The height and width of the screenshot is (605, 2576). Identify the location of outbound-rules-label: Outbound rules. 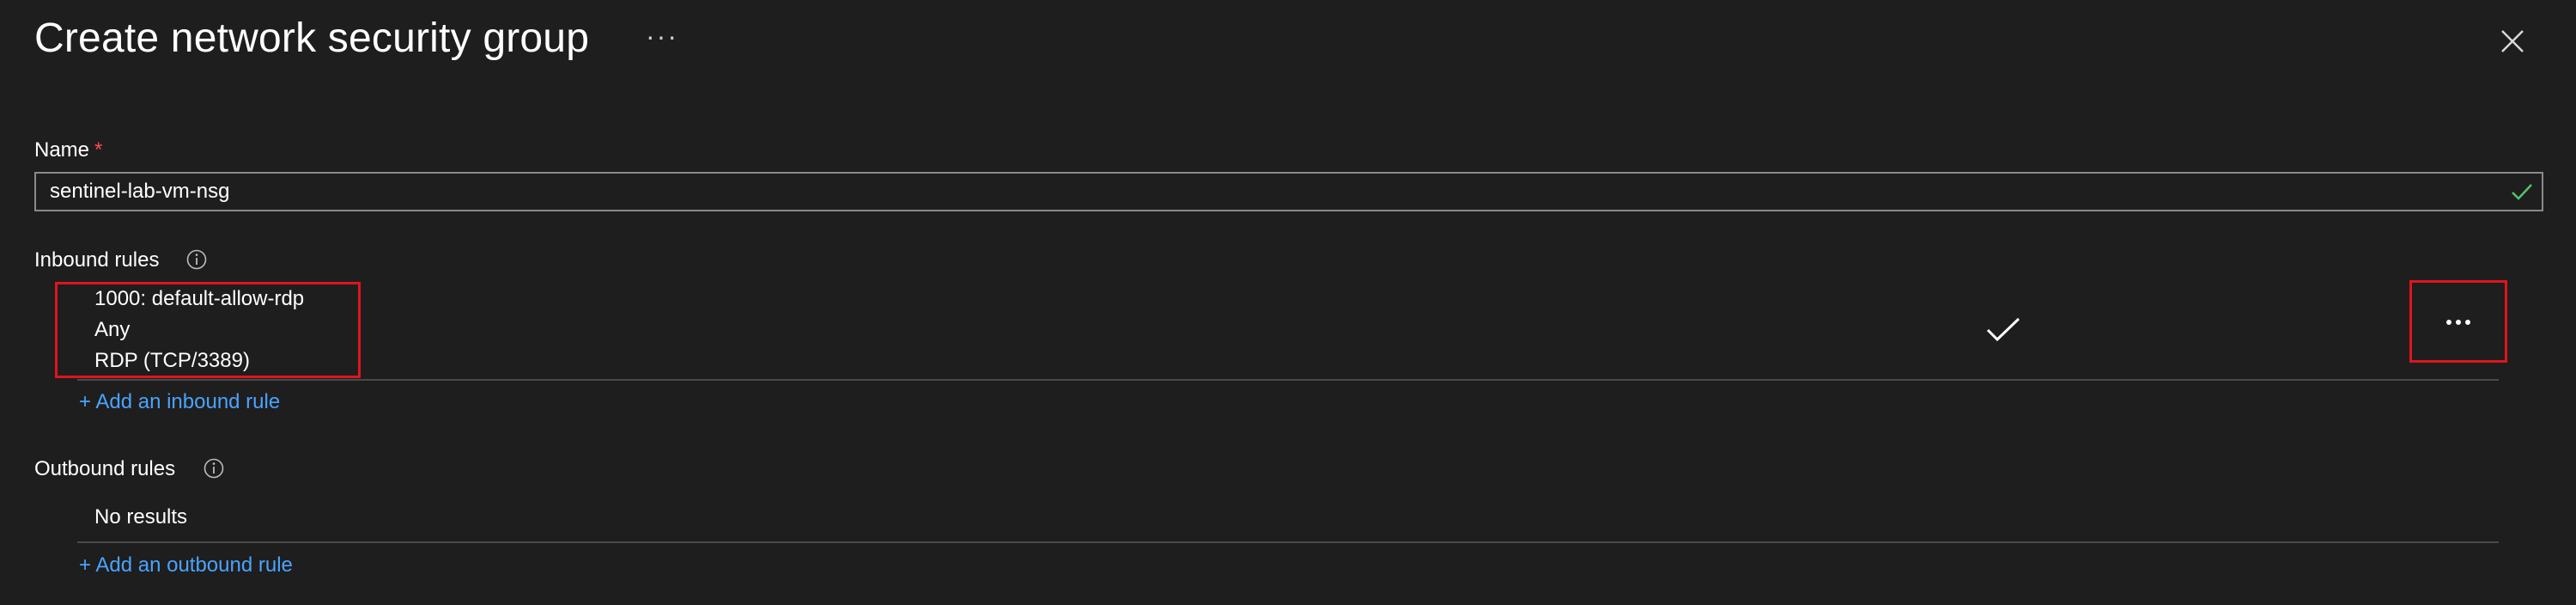
(105, 468).